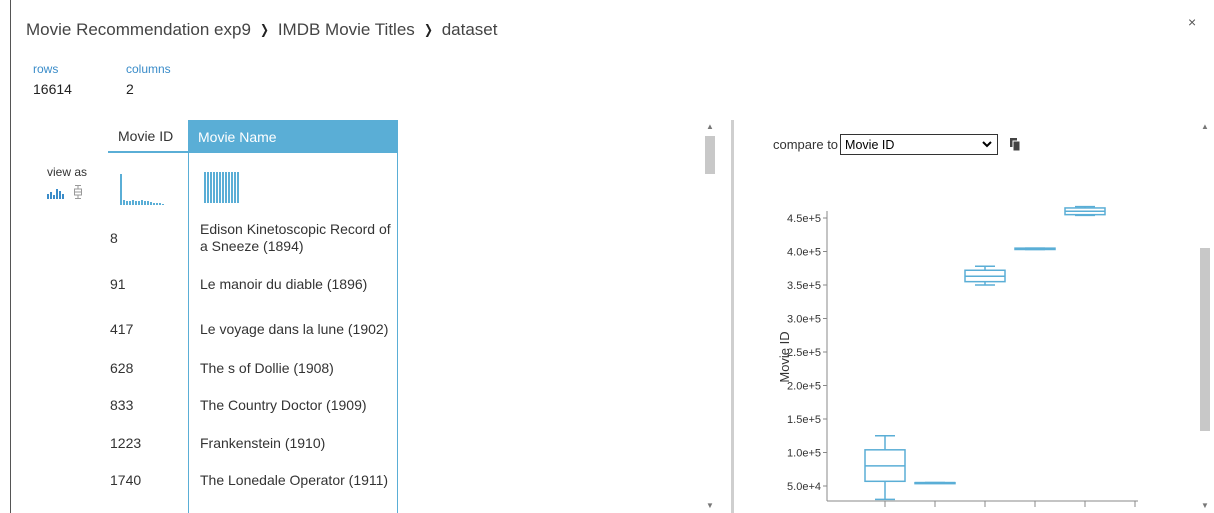  I want to click on breadcrumb-current: dataset, so click(469, 29).